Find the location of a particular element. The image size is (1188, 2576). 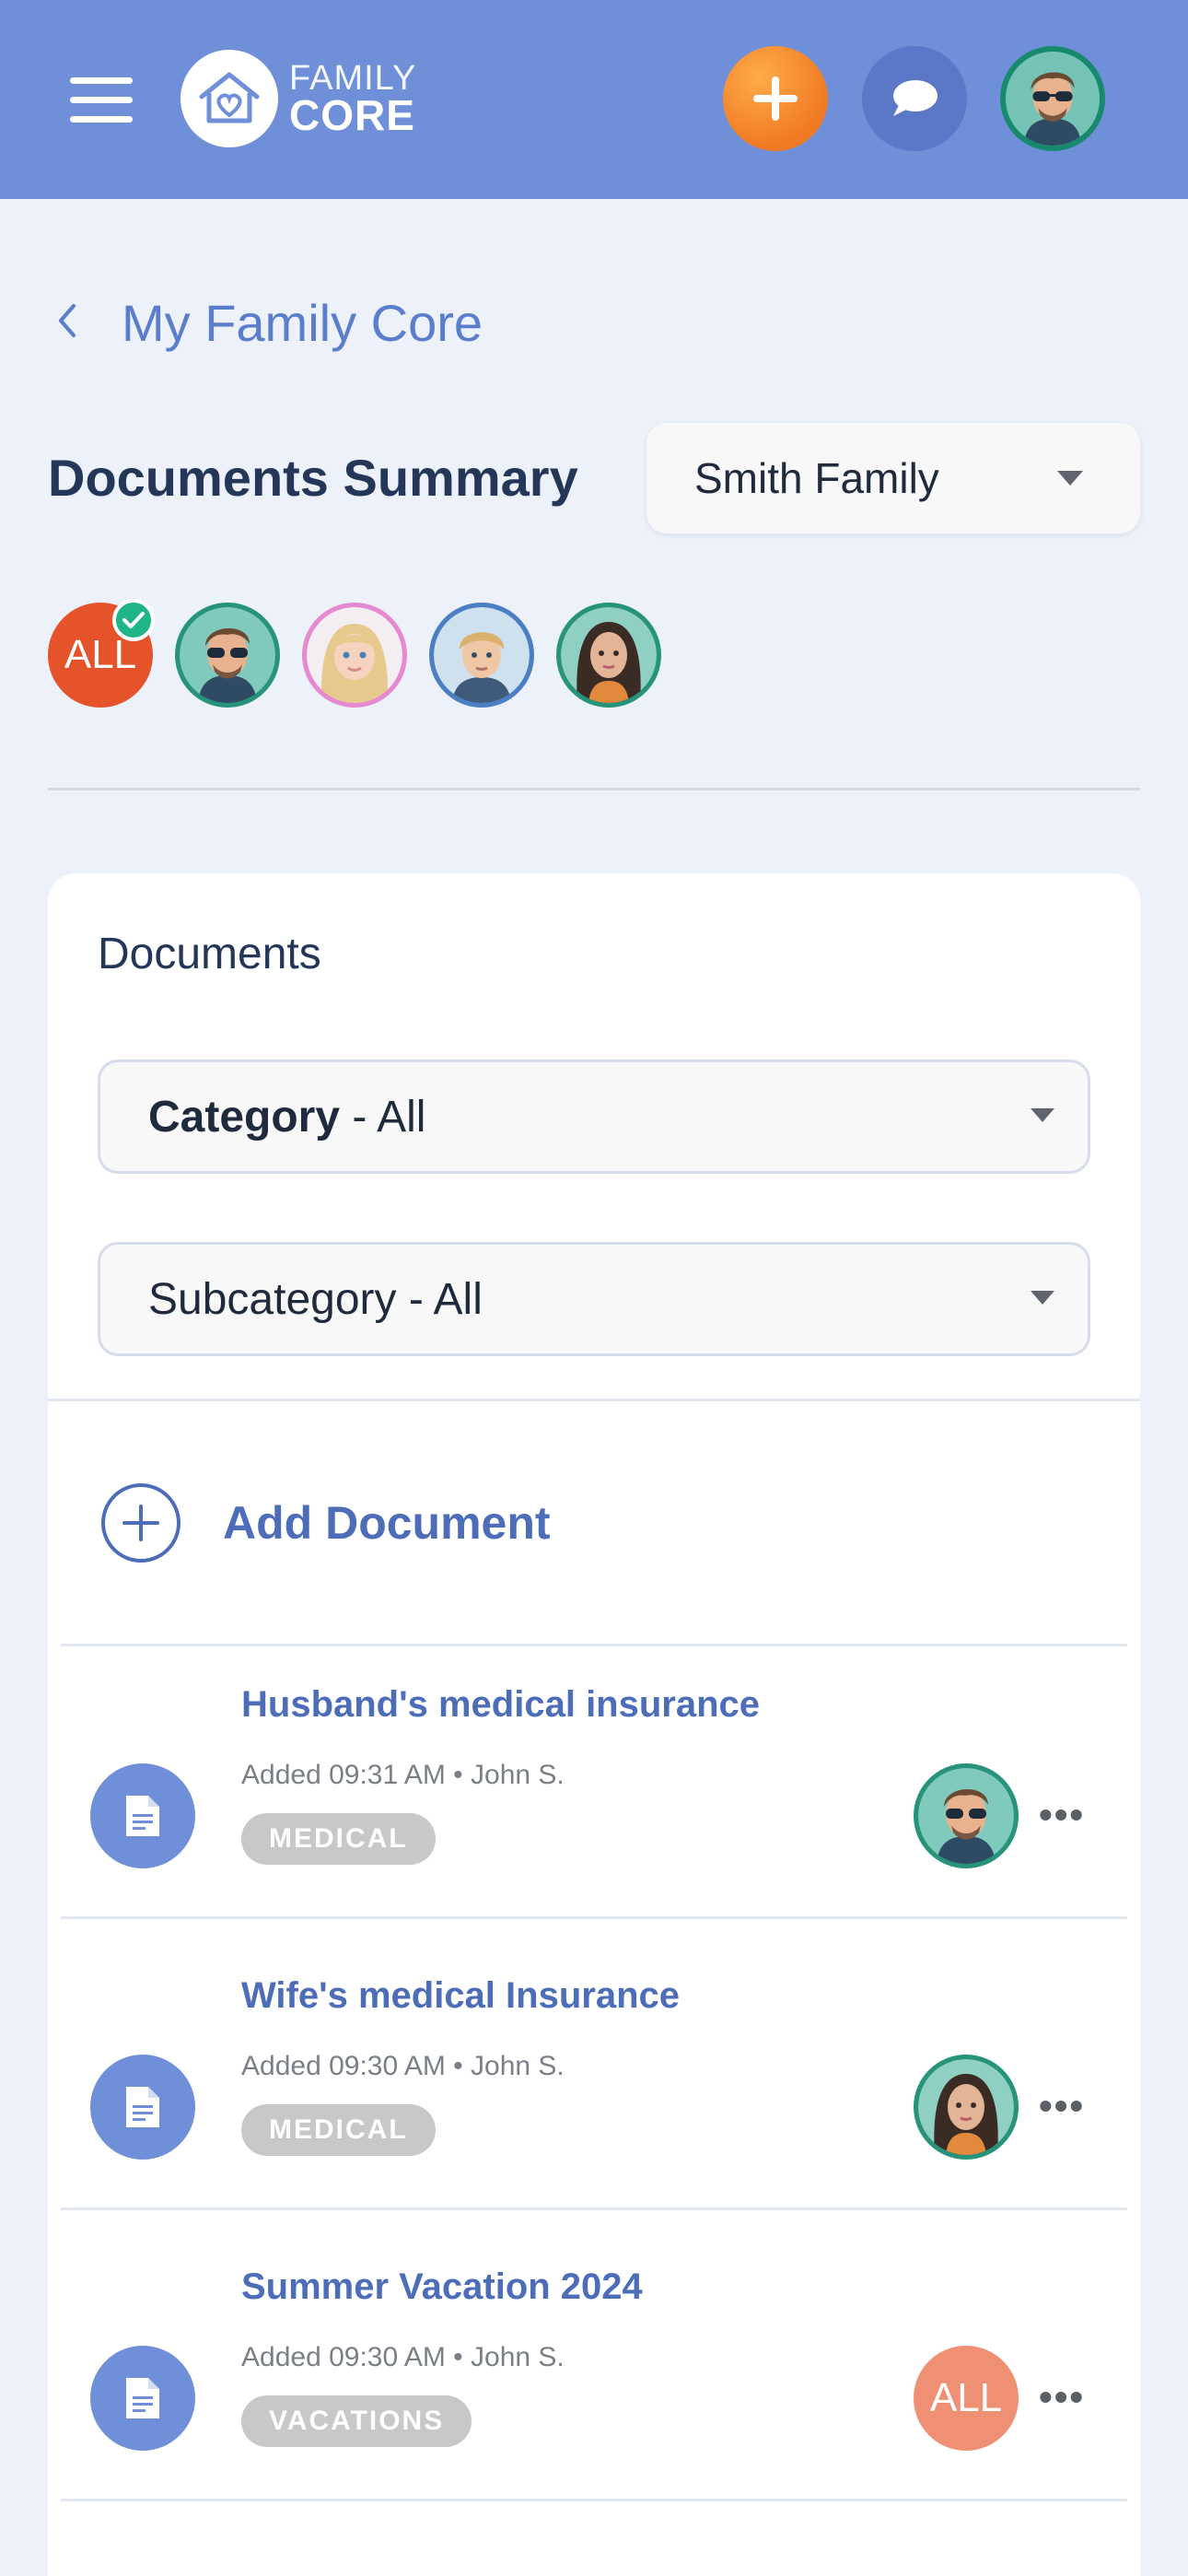

member-all-chip: ALL is located at coordinates (101, 653).